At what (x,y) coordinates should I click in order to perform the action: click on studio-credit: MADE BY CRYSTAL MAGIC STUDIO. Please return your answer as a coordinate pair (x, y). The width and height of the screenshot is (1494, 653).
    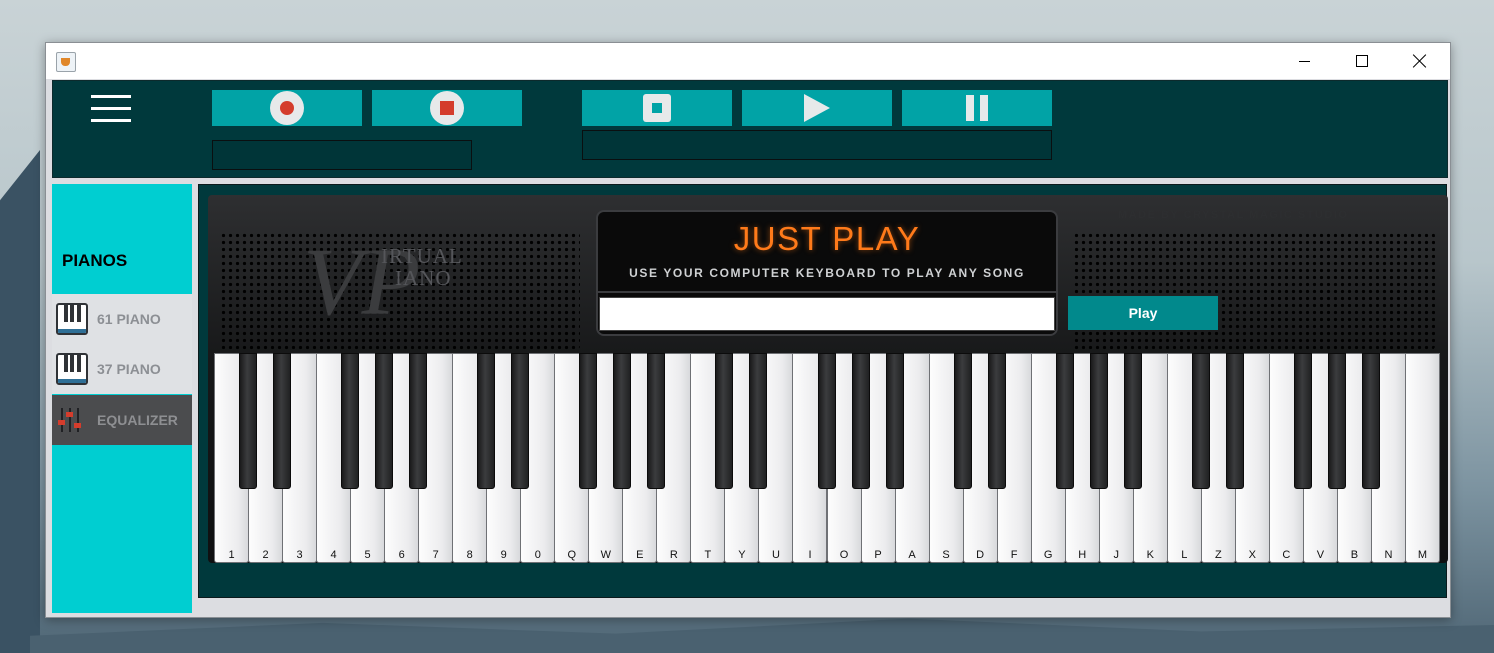
    Looking at the image, I should click on (1233, 215).